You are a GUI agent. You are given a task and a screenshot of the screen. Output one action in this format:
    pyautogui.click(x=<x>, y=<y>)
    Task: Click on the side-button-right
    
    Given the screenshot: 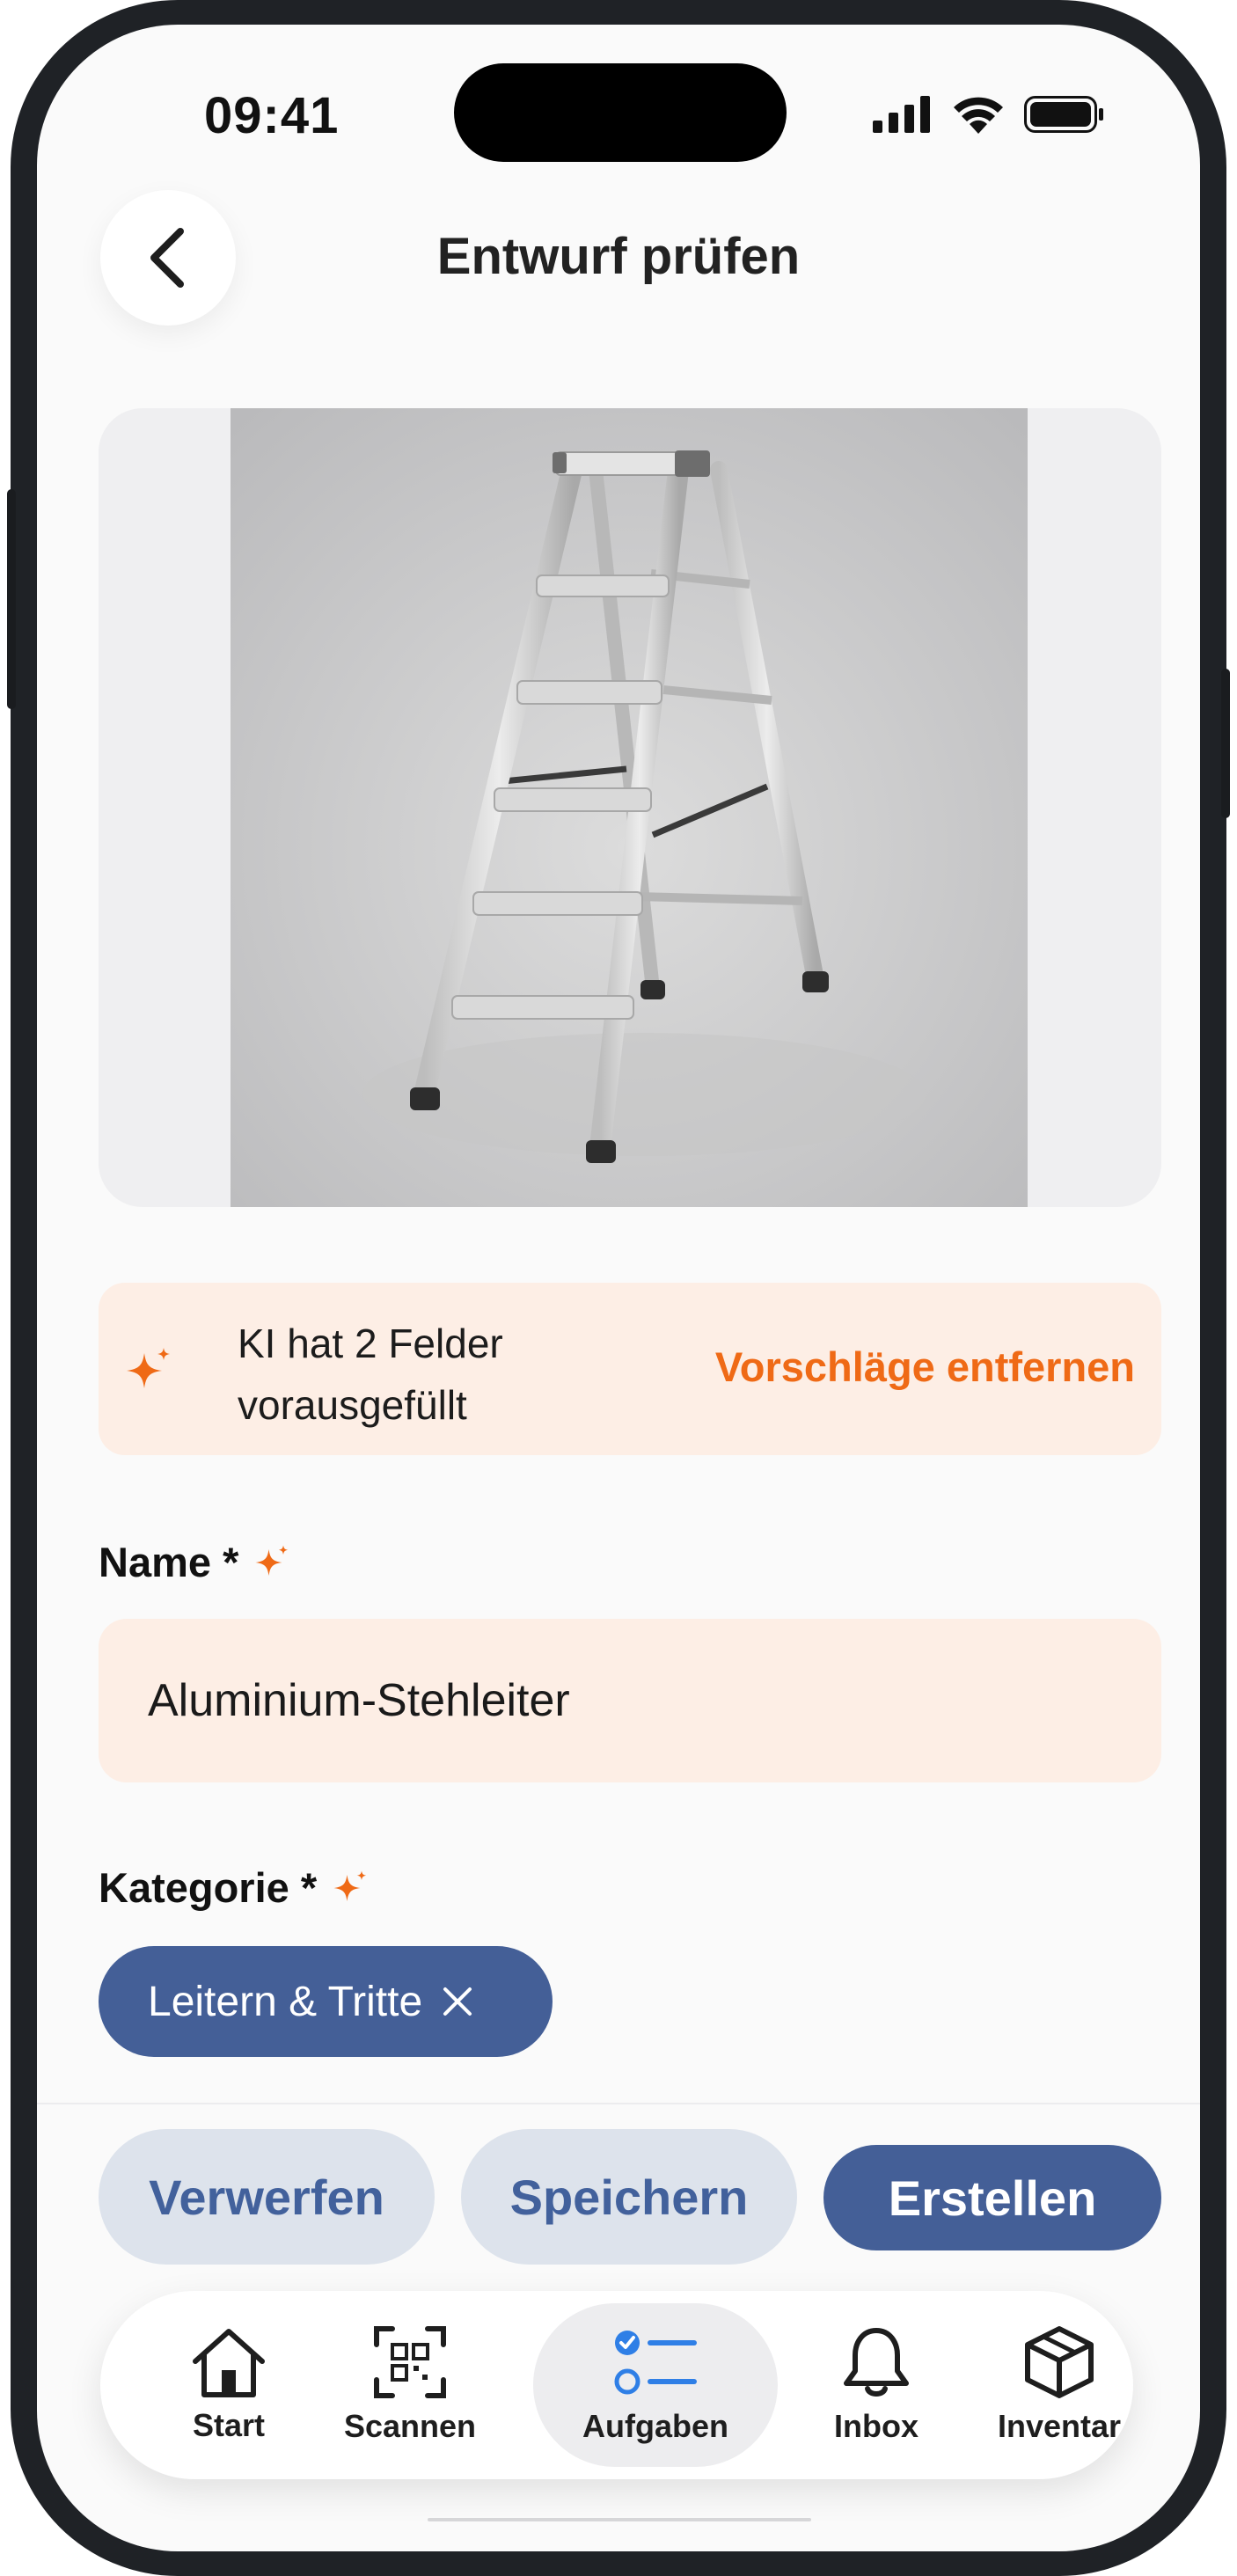 What is the action you would take?
    pyautogui.click(x=1225, y=743)
    